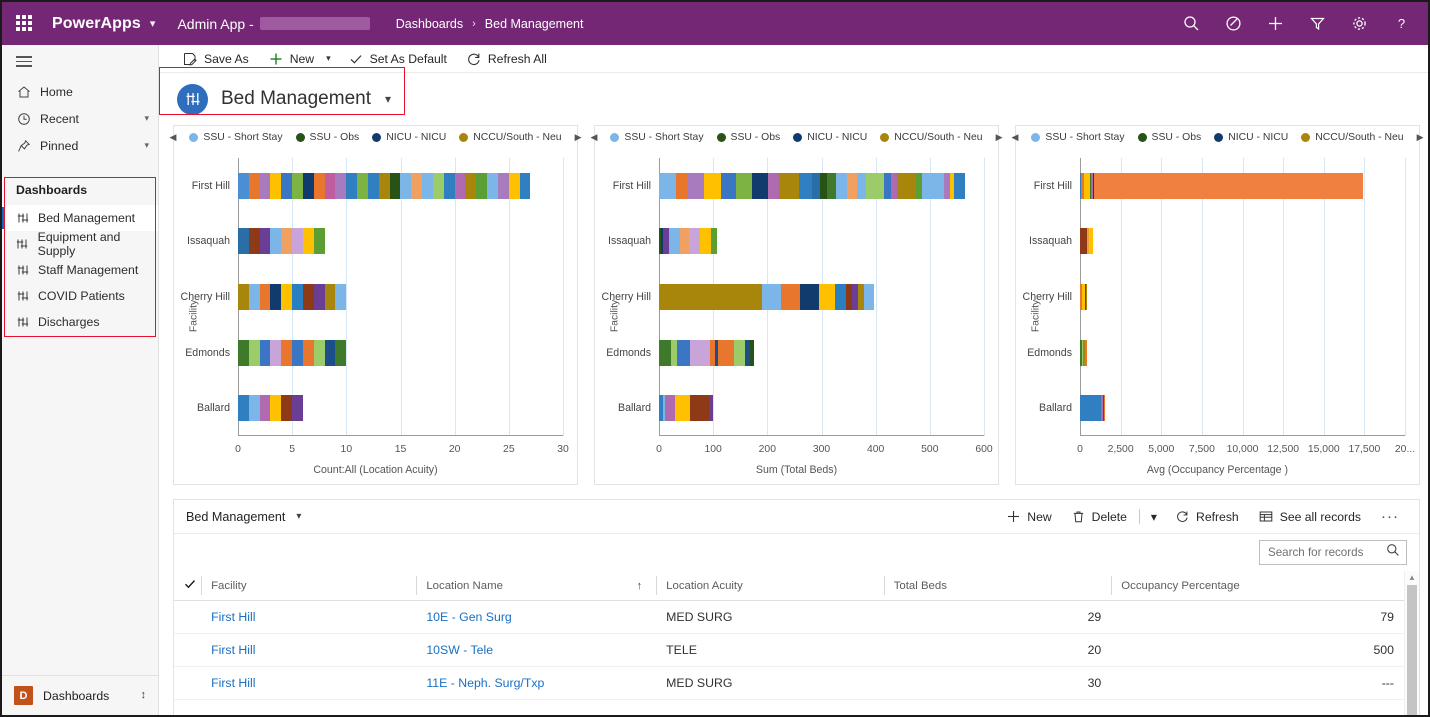  I want to click on chevron-down-icon: ▾, so click(146, 145).